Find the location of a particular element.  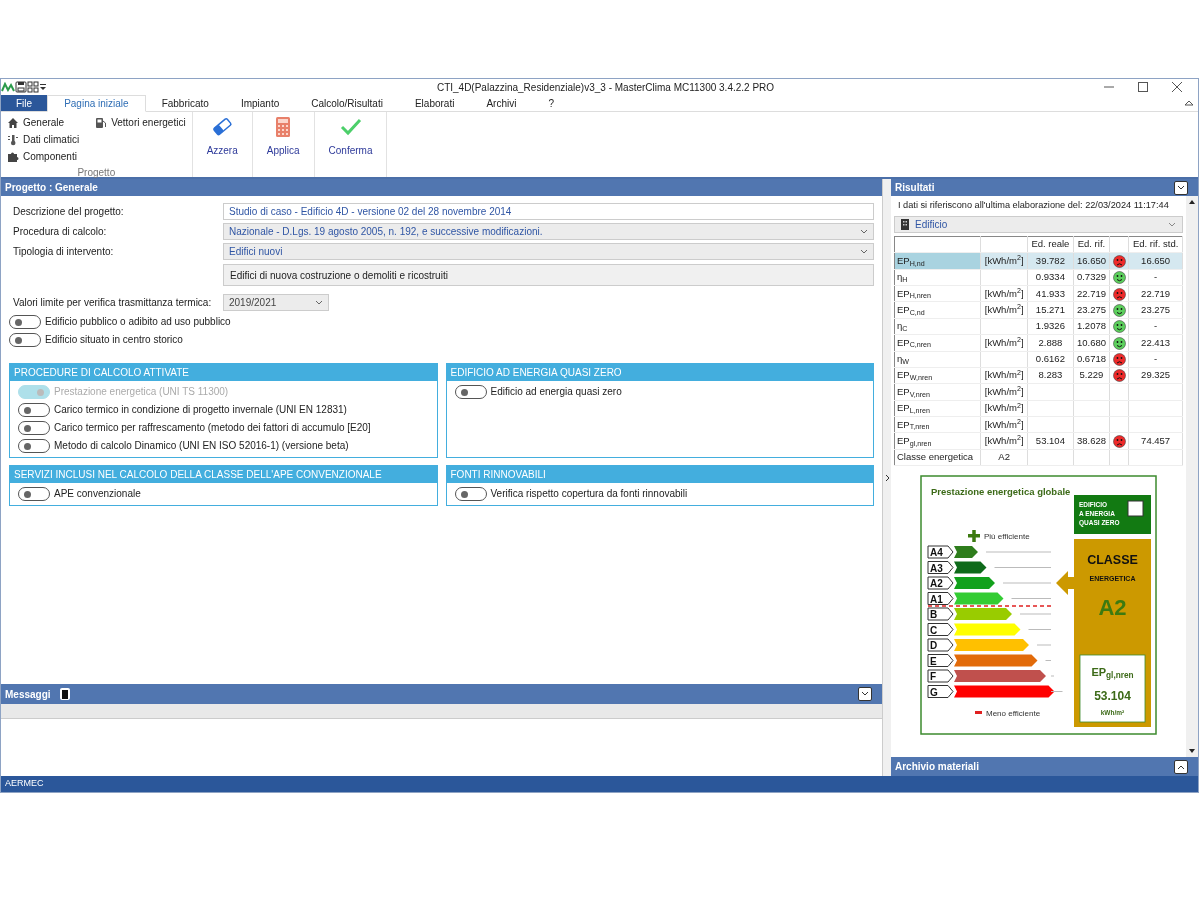

ribbon-tab: Archivi is located at coordinates (501, 103).